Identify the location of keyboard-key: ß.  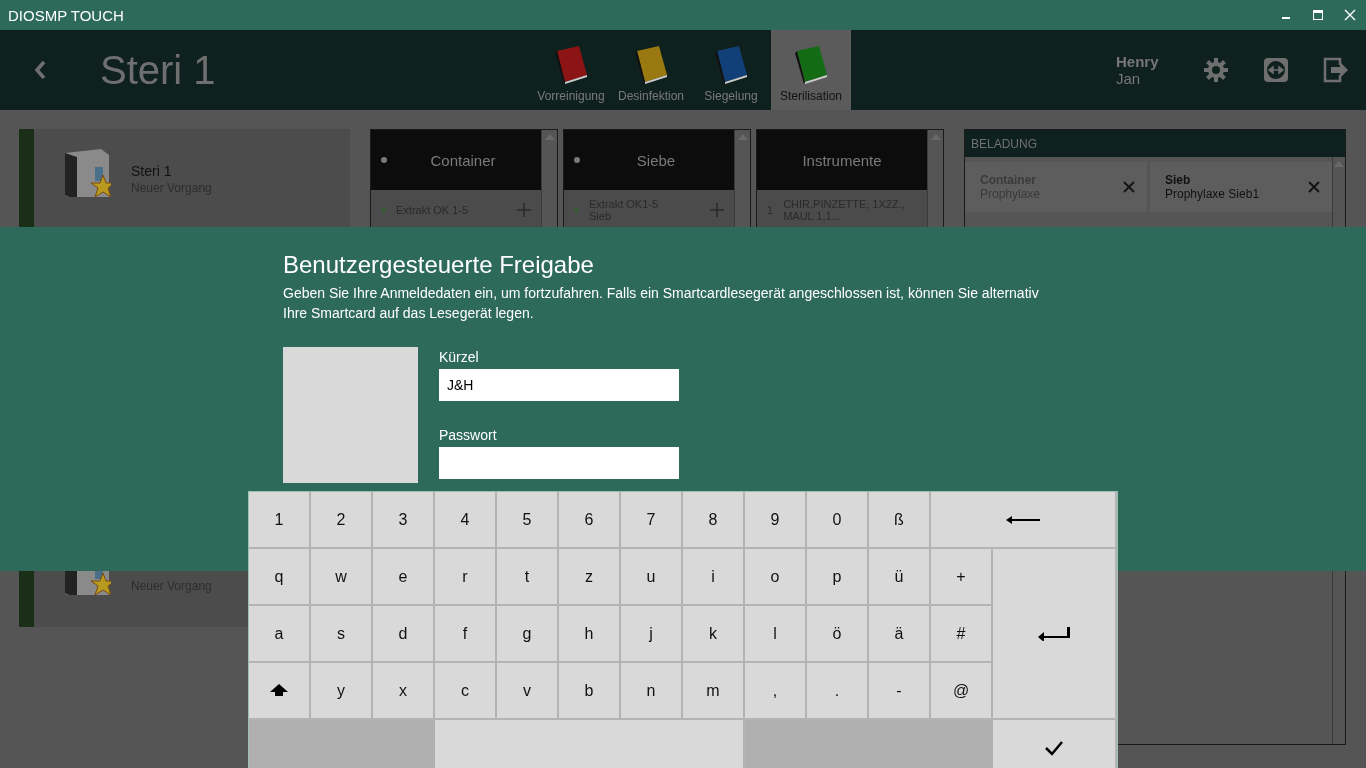
(900, 520).